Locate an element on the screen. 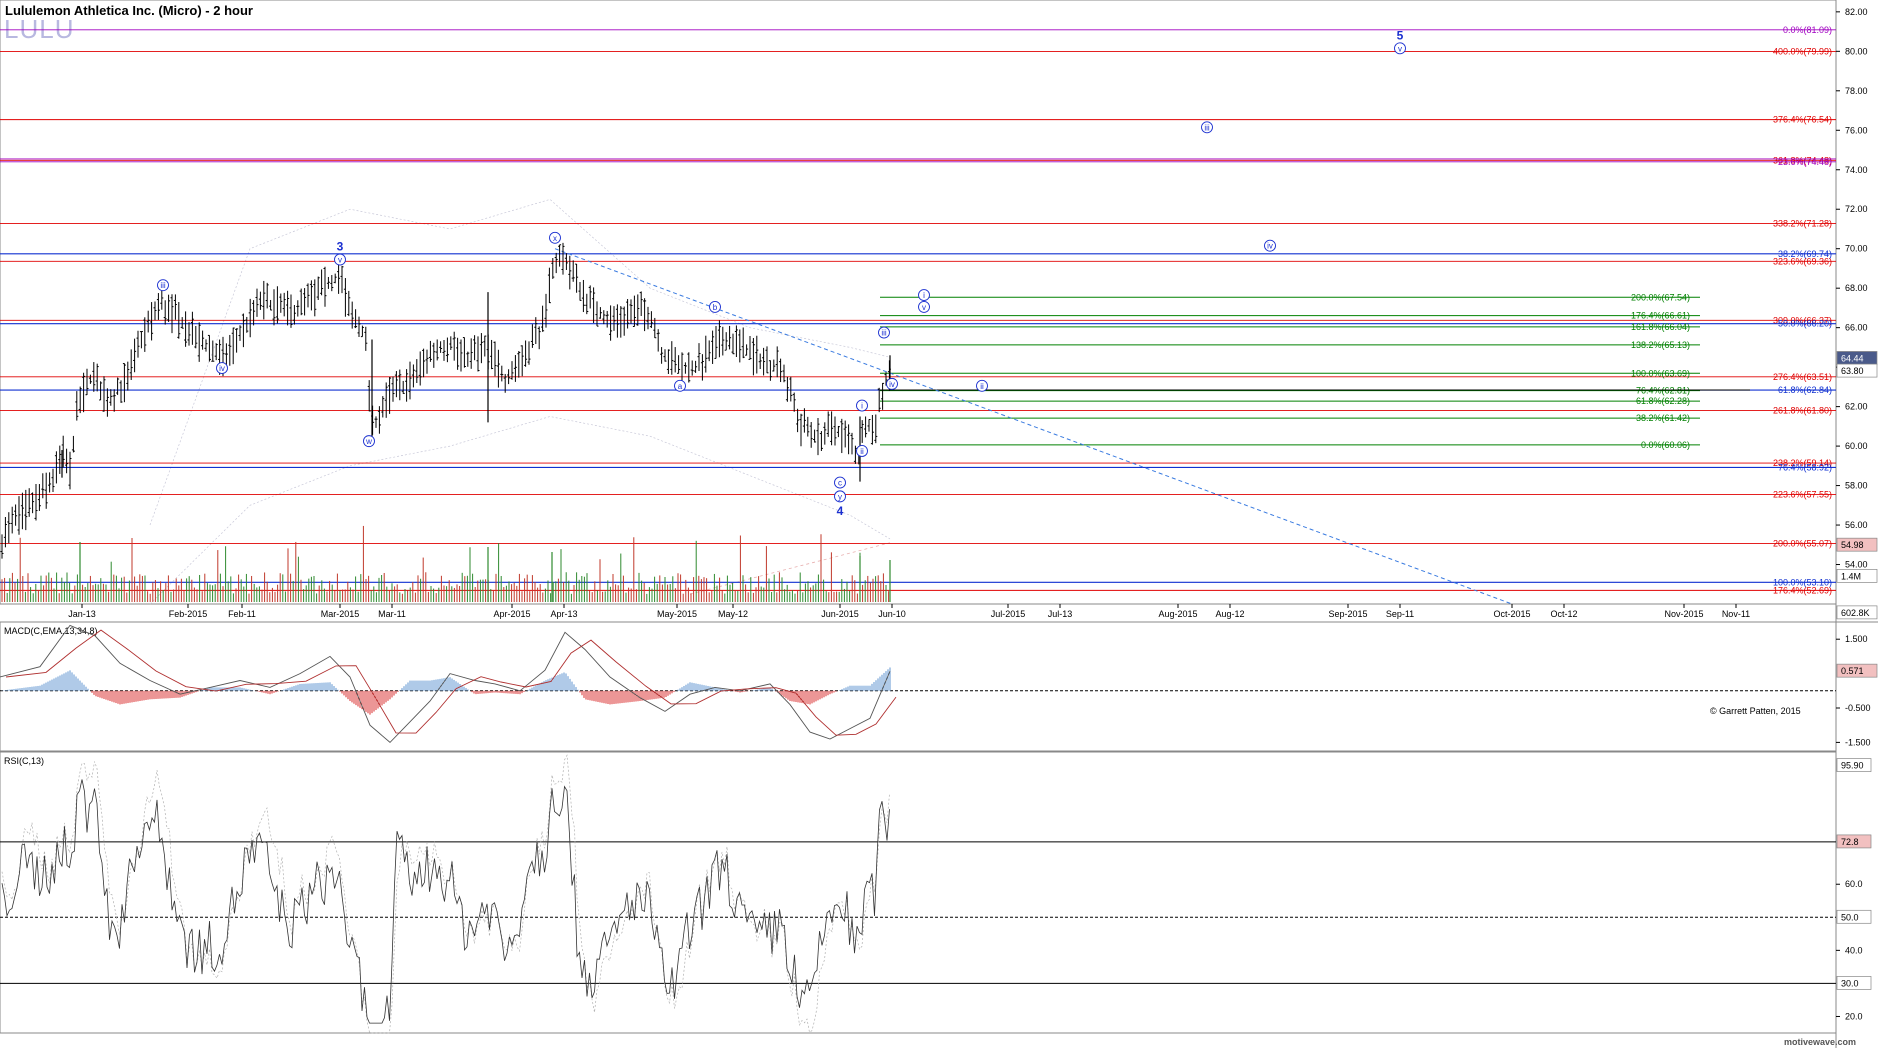 The image size is (1878, 1048). price-tag-label: 54.98 is located at coordinates (1852, 545).